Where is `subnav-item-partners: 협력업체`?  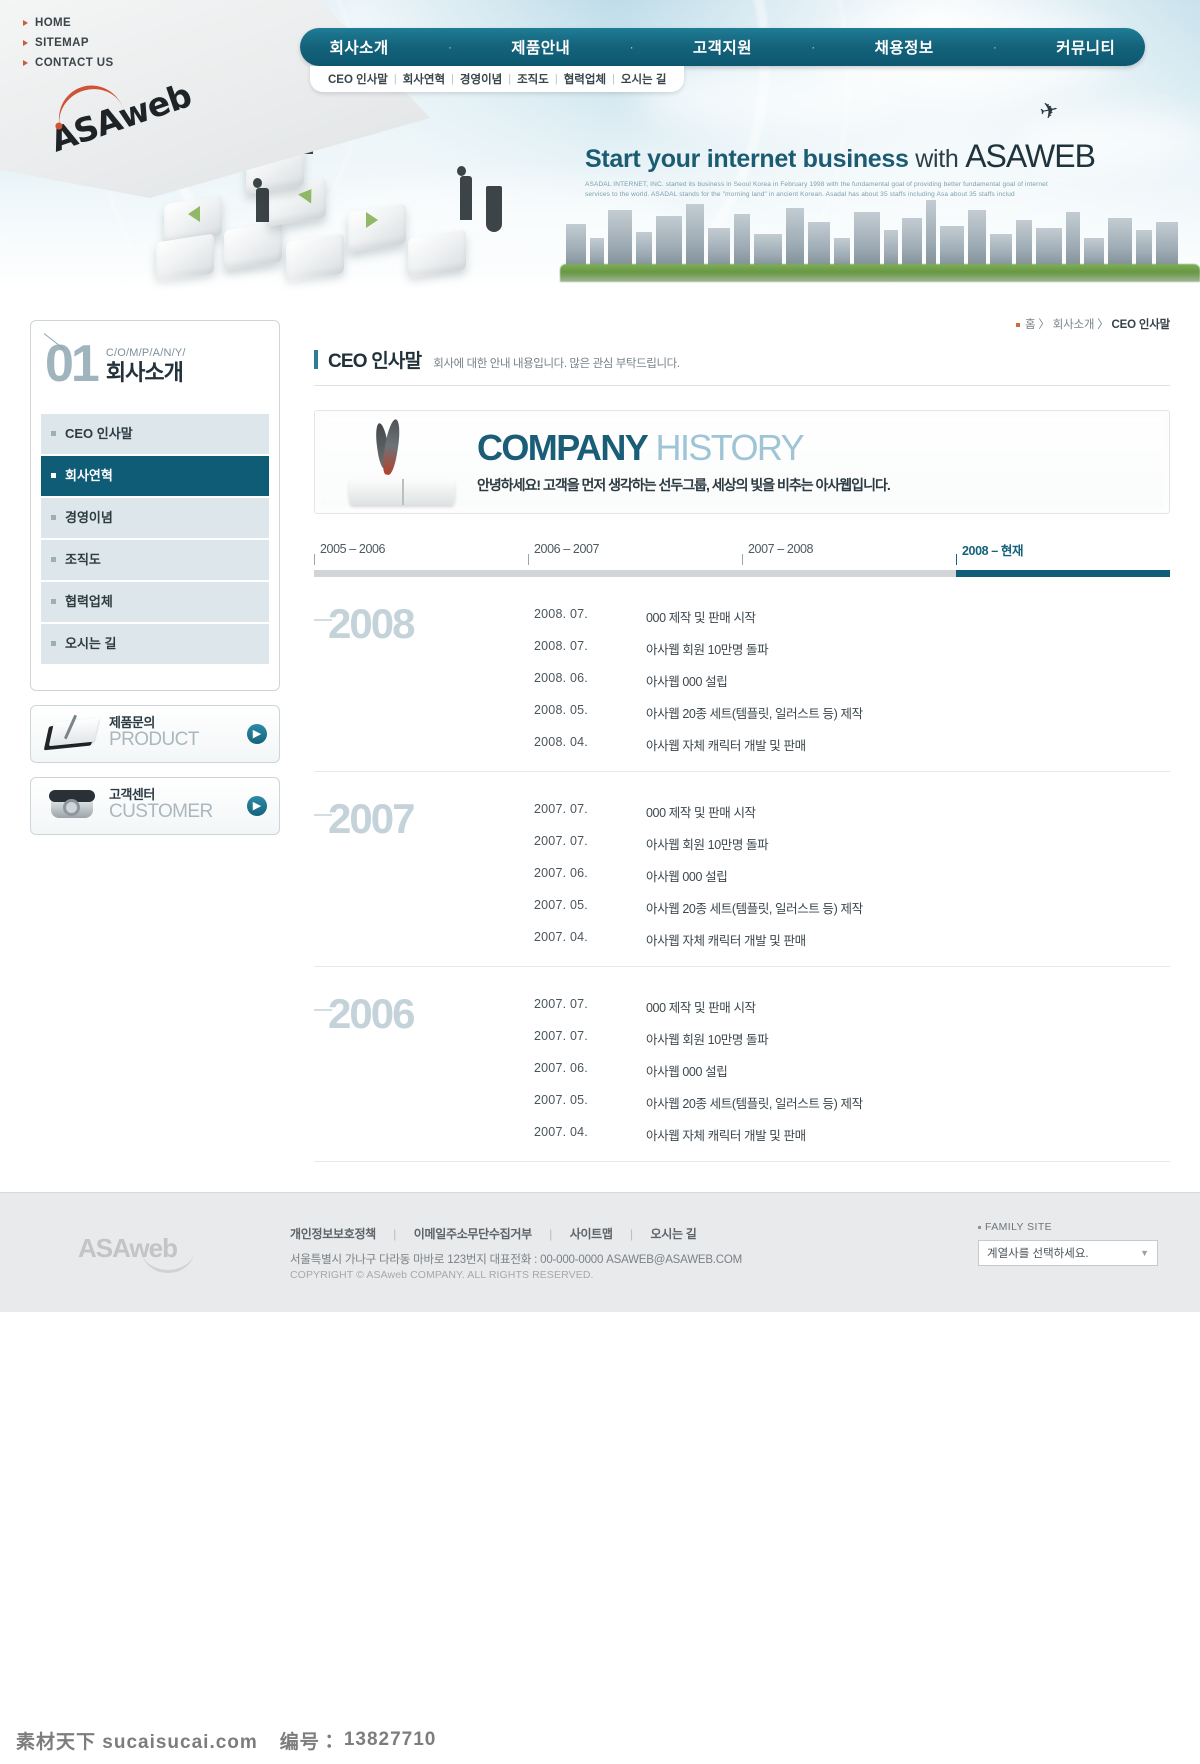 subnav-item-partners: 협력업체 is located at coordinates (585, 79).